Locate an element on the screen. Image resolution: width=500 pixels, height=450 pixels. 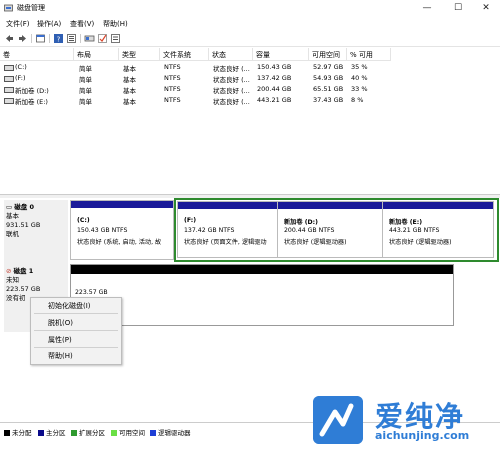
partition-name: 新加卷 (D:) is located at coordinates (301, 222).